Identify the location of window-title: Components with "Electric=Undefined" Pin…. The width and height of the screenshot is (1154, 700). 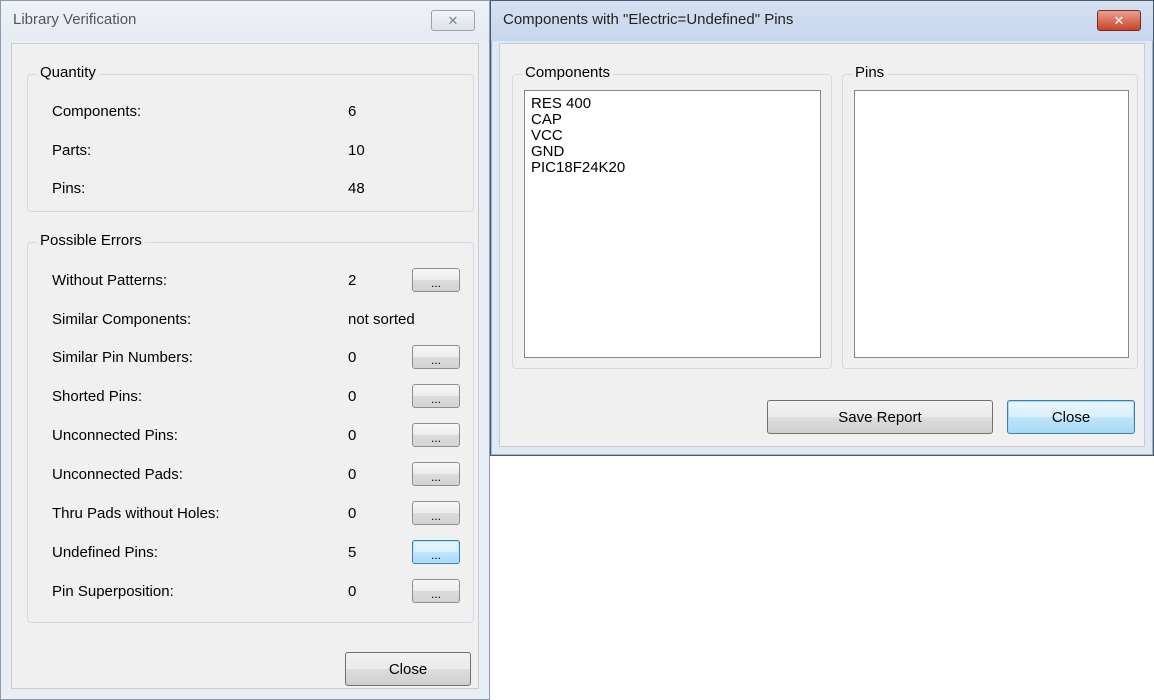
(648, 19).